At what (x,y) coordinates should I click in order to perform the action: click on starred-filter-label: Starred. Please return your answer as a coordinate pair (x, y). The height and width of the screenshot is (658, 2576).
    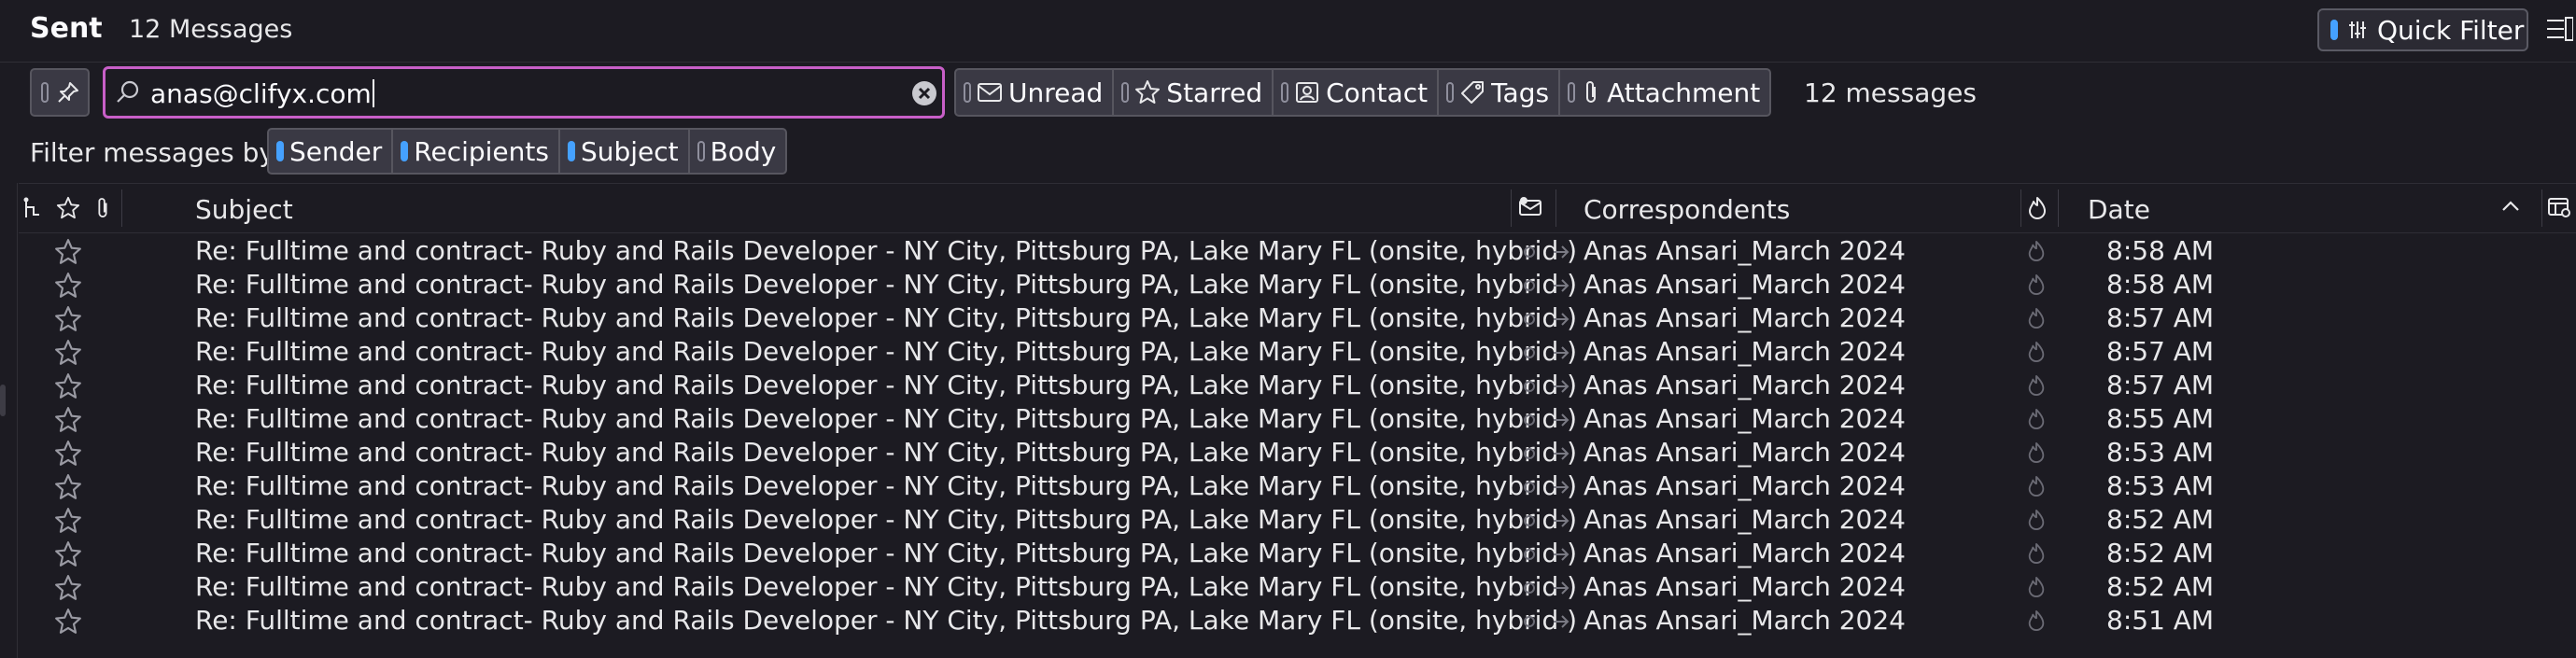
    Looking at the image, I should click on (1214, 92).